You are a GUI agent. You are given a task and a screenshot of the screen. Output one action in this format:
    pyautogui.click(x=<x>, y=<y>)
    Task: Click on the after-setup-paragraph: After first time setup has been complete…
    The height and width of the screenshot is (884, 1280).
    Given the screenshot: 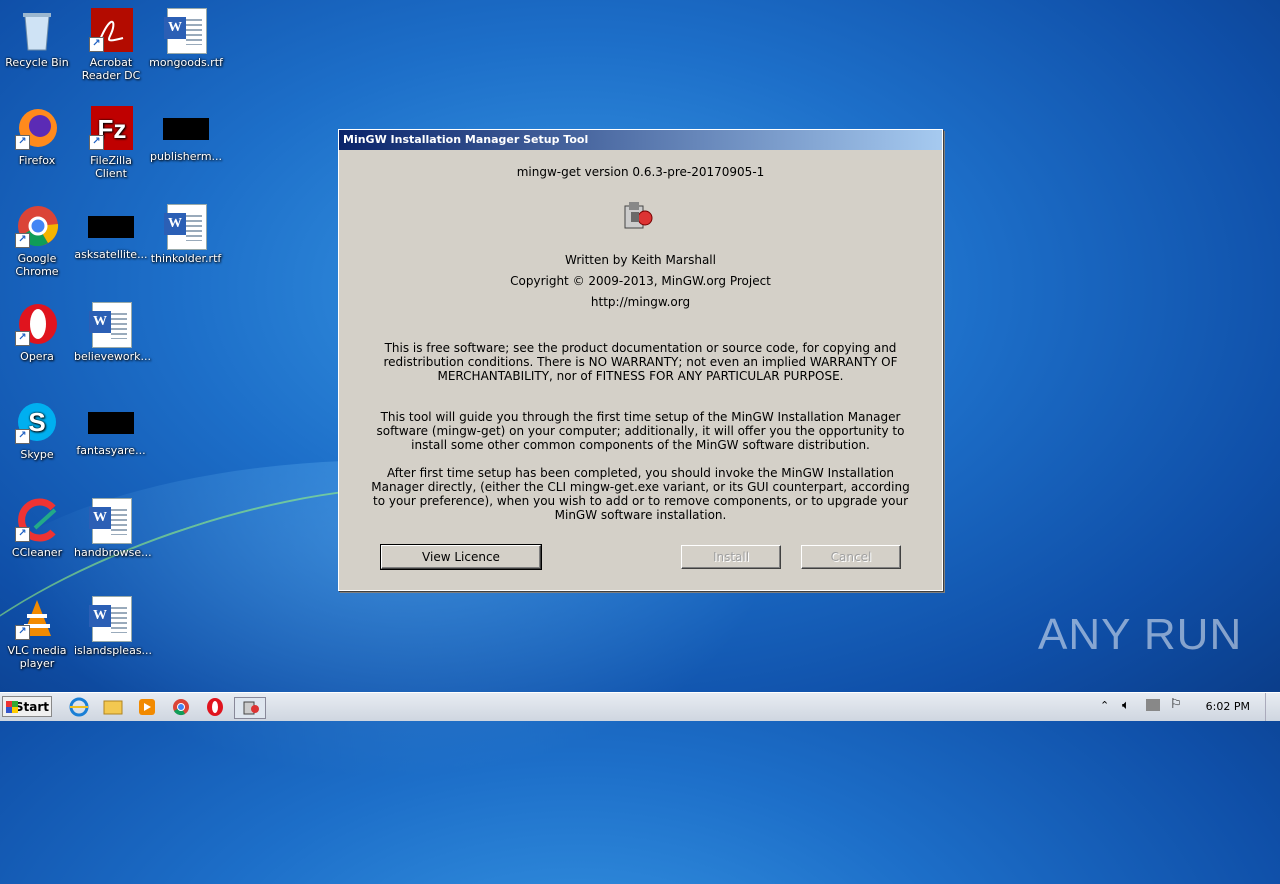 What is the action you would take?
    pyautogui.click(x=640, y=494)
    